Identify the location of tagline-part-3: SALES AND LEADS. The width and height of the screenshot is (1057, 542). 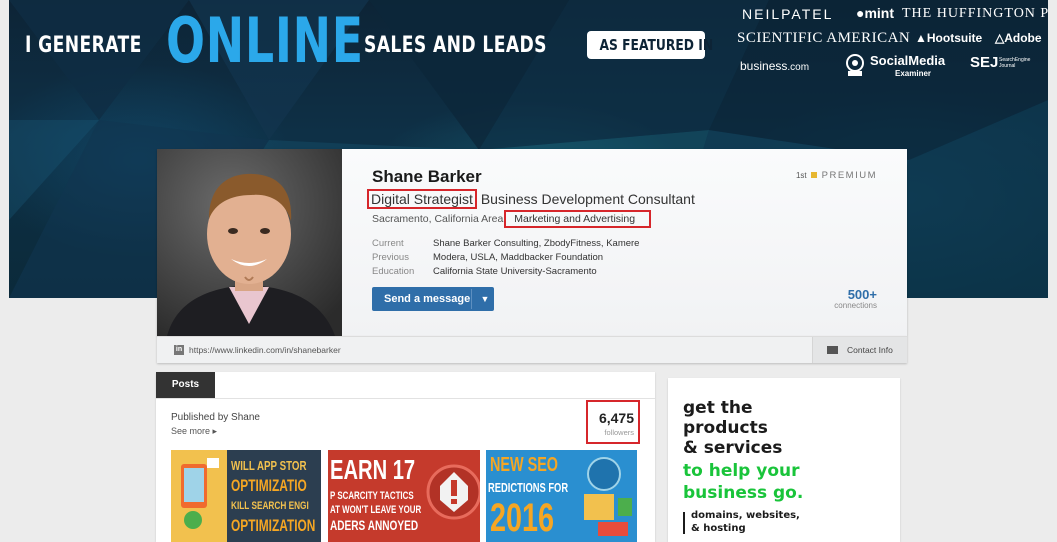
(455, 45).